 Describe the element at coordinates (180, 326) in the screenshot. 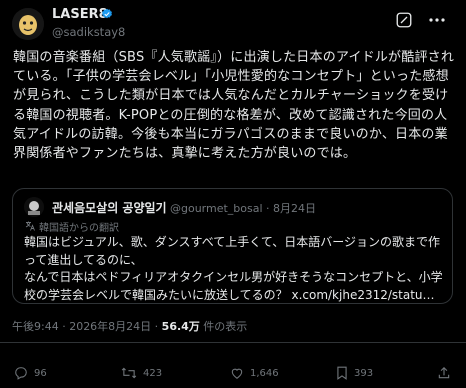

I see `view-count: 56.4万` at that location.